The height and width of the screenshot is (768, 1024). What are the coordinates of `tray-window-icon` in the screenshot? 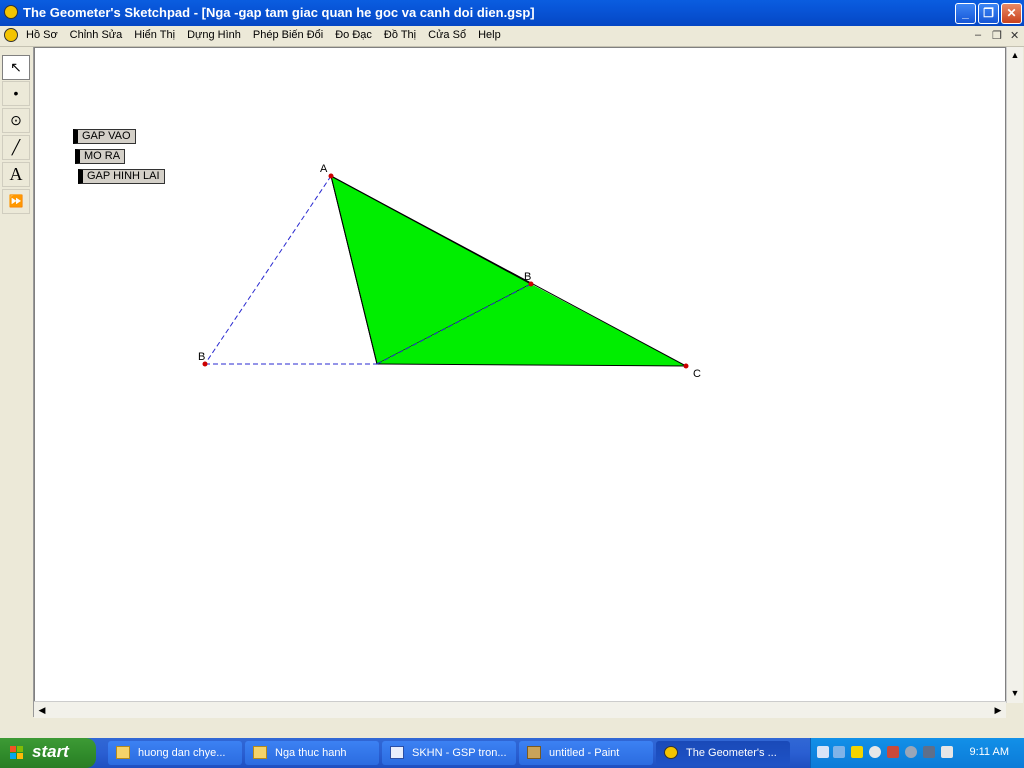 It's located at (823, 752).